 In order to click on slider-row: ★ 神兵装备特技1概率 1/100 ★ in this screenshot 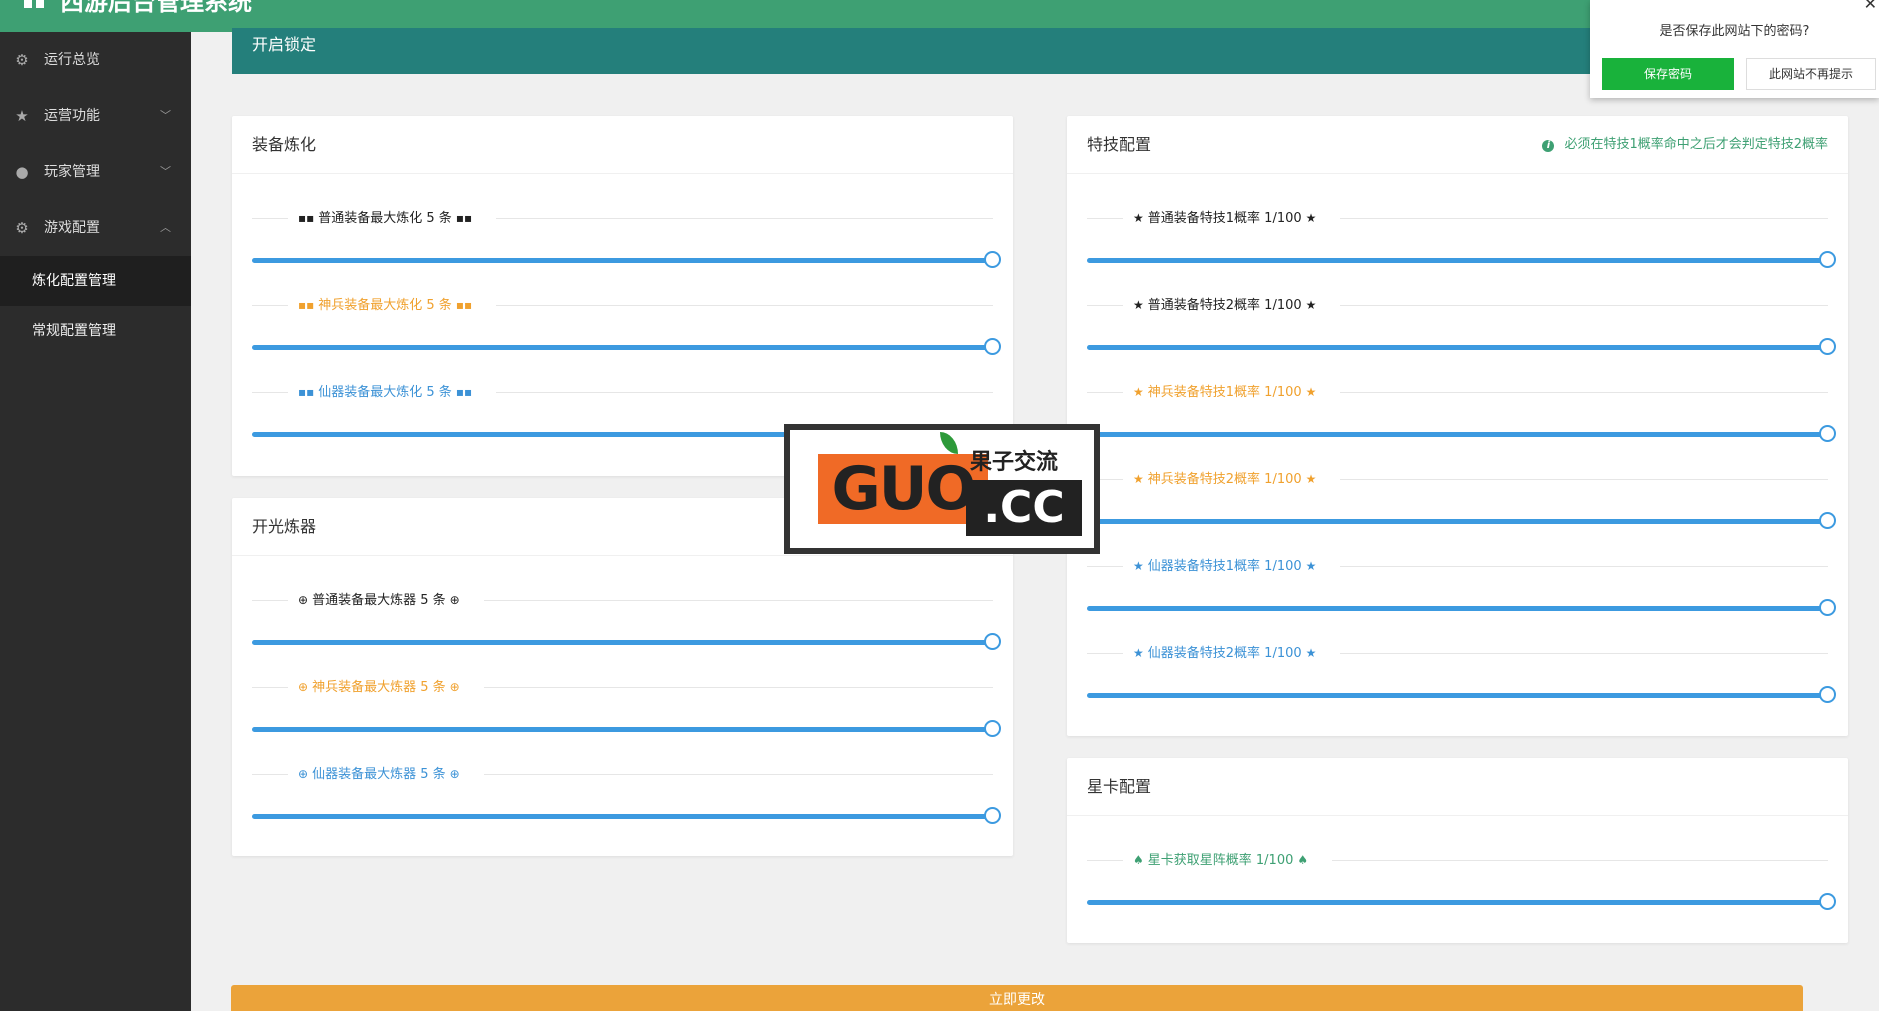, I will do `click(1461, 395)`.